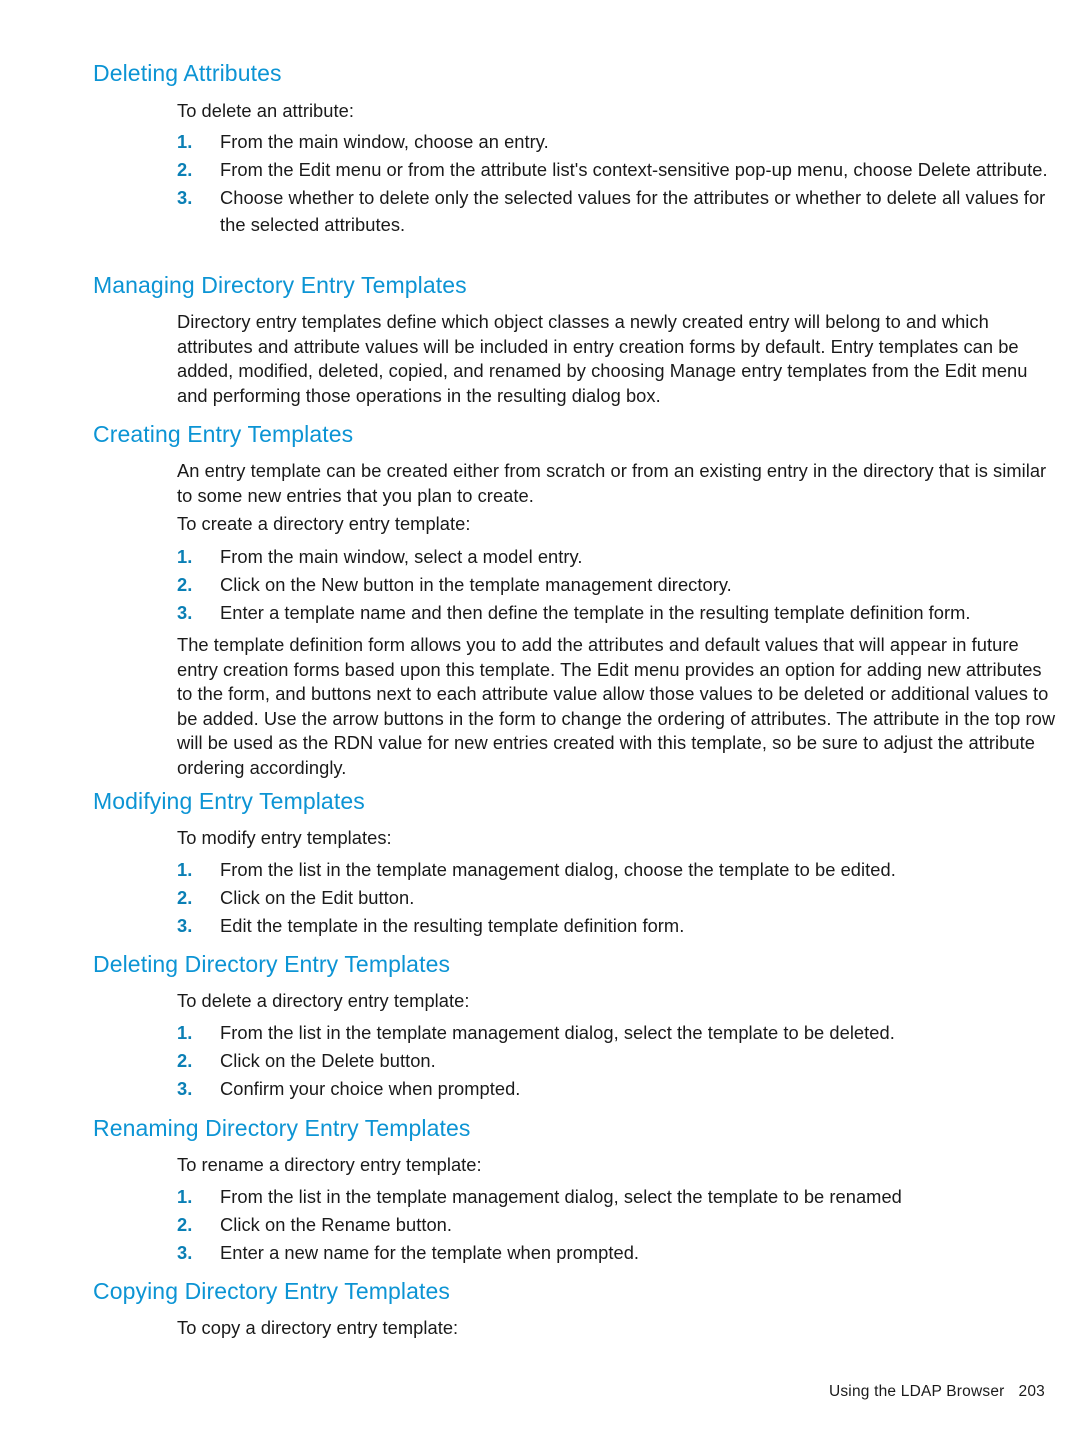  What do you see at coordinates (272, 964) in the screenshot?
I see `section-heading-deleting-directory-entry-templates: Deleting Directory Entry Templates` at bounding box center [272, 964].